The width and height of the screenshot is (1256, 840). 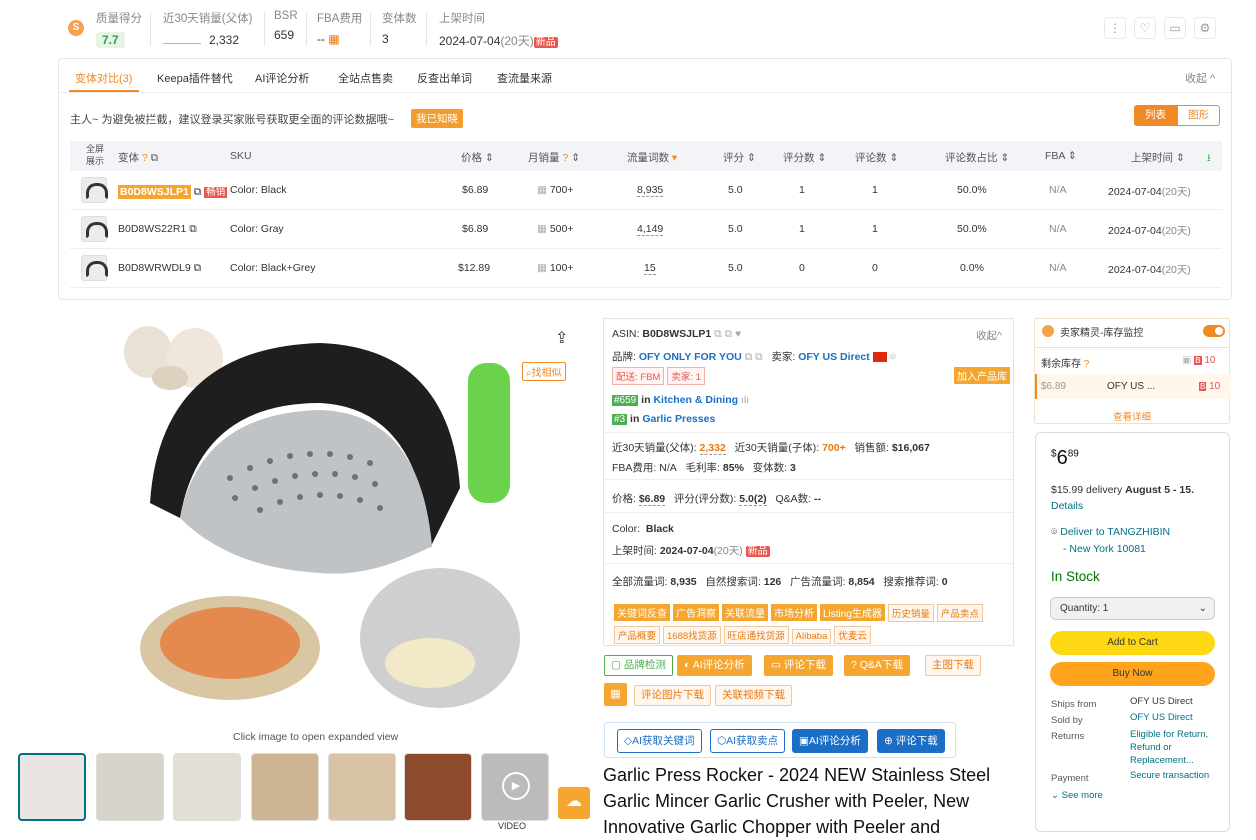 What do you see at coordinates (982, 375) in the screenshot?
I see `add-to-library-button: 加入产品库` at bounding box center [982, 375].